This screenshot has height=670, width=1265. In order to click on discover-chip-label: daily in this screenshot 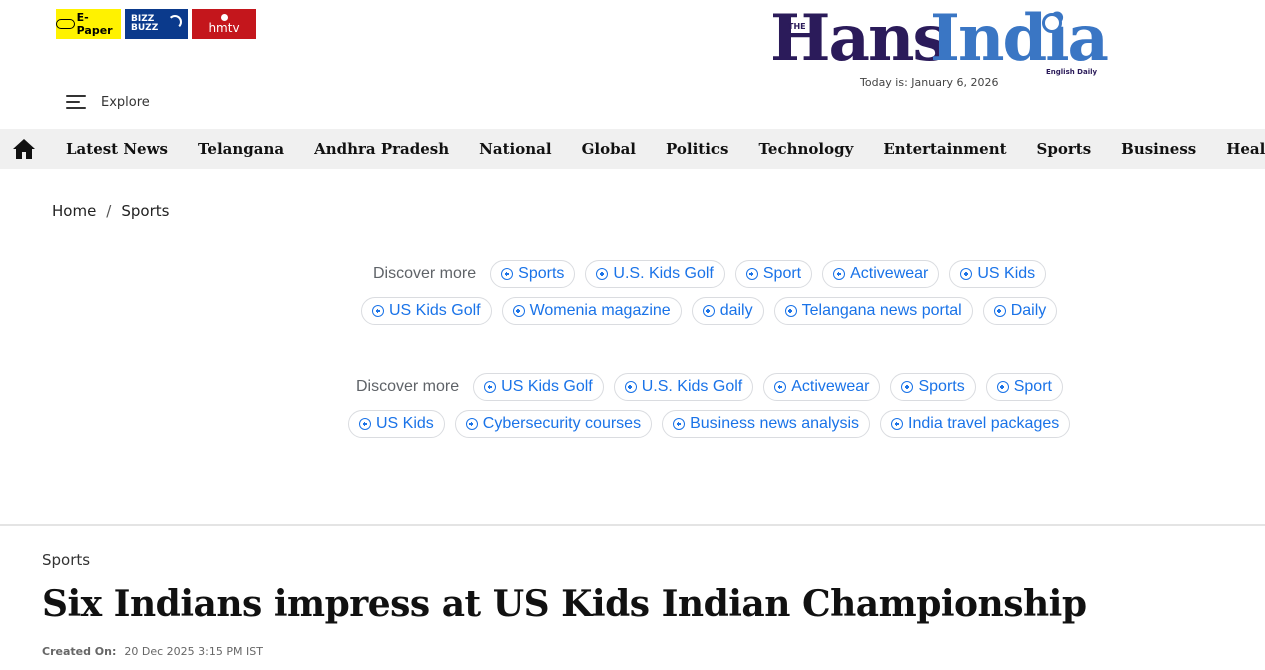, I will do `click(736, 310)`.